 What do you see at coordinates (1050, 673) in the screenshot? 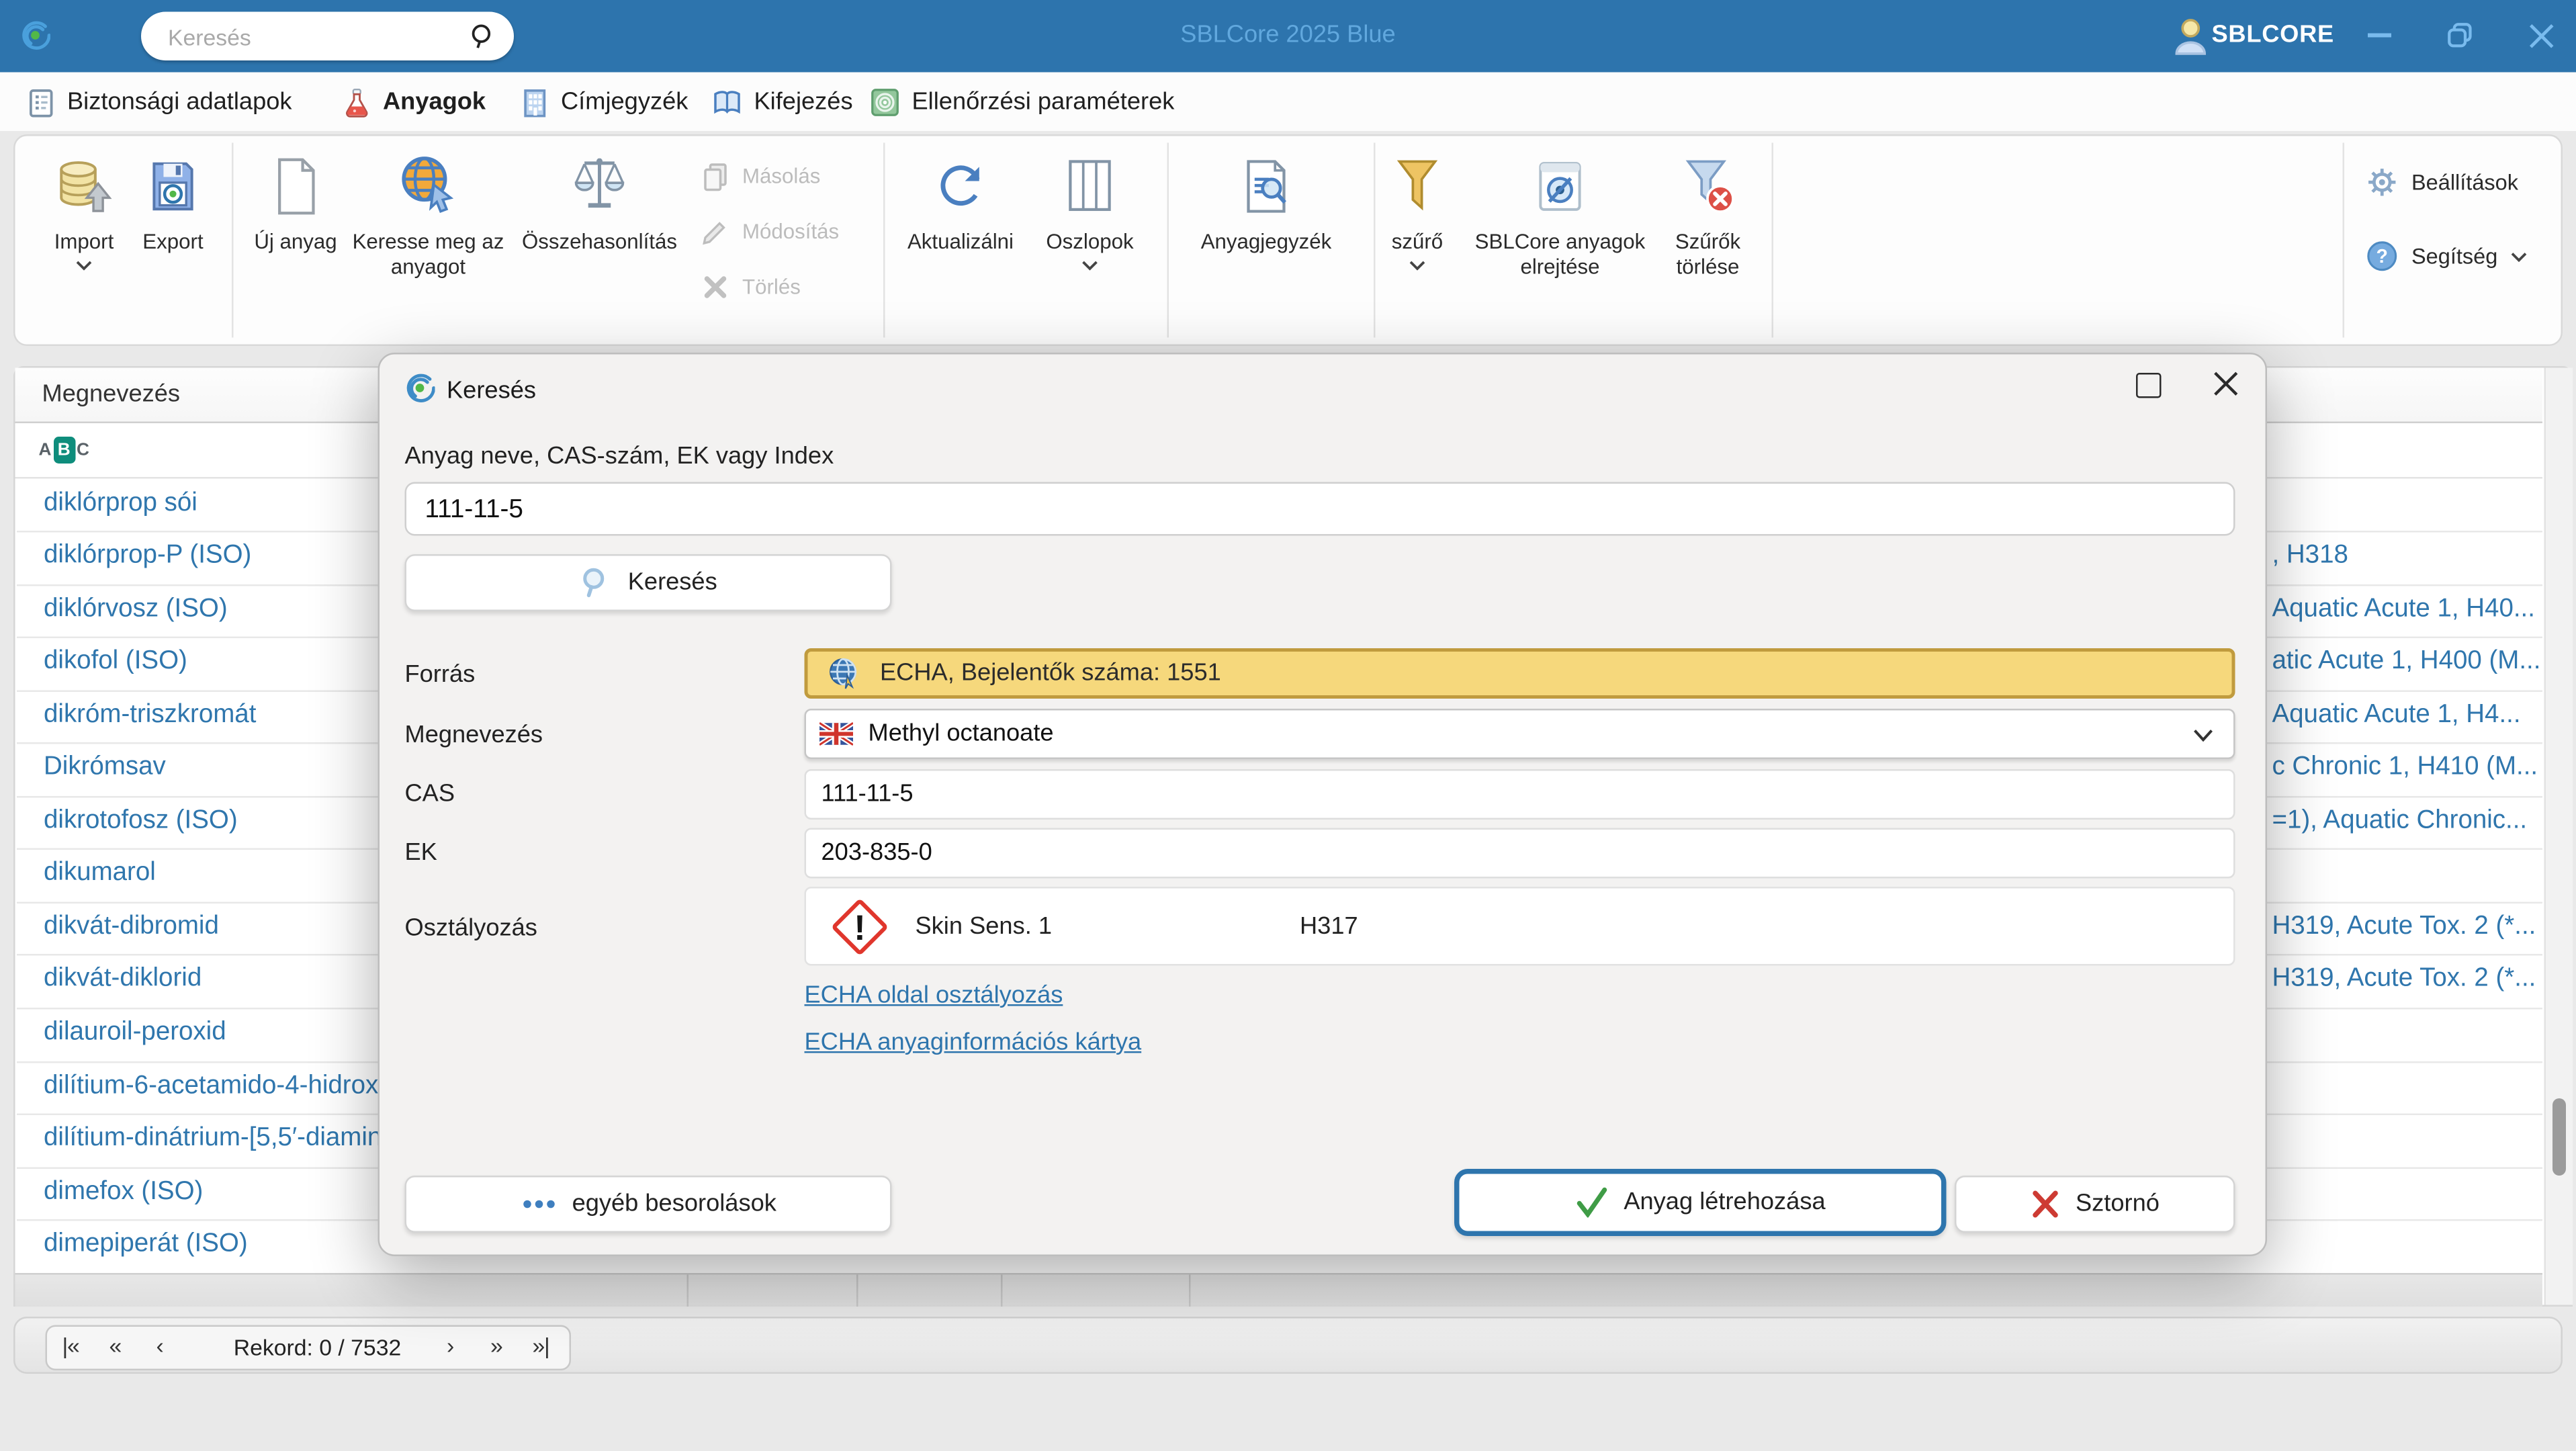
I see `source-value: ECHA, Bejelentők száma: 1551` at bounding box center [1050, 673].